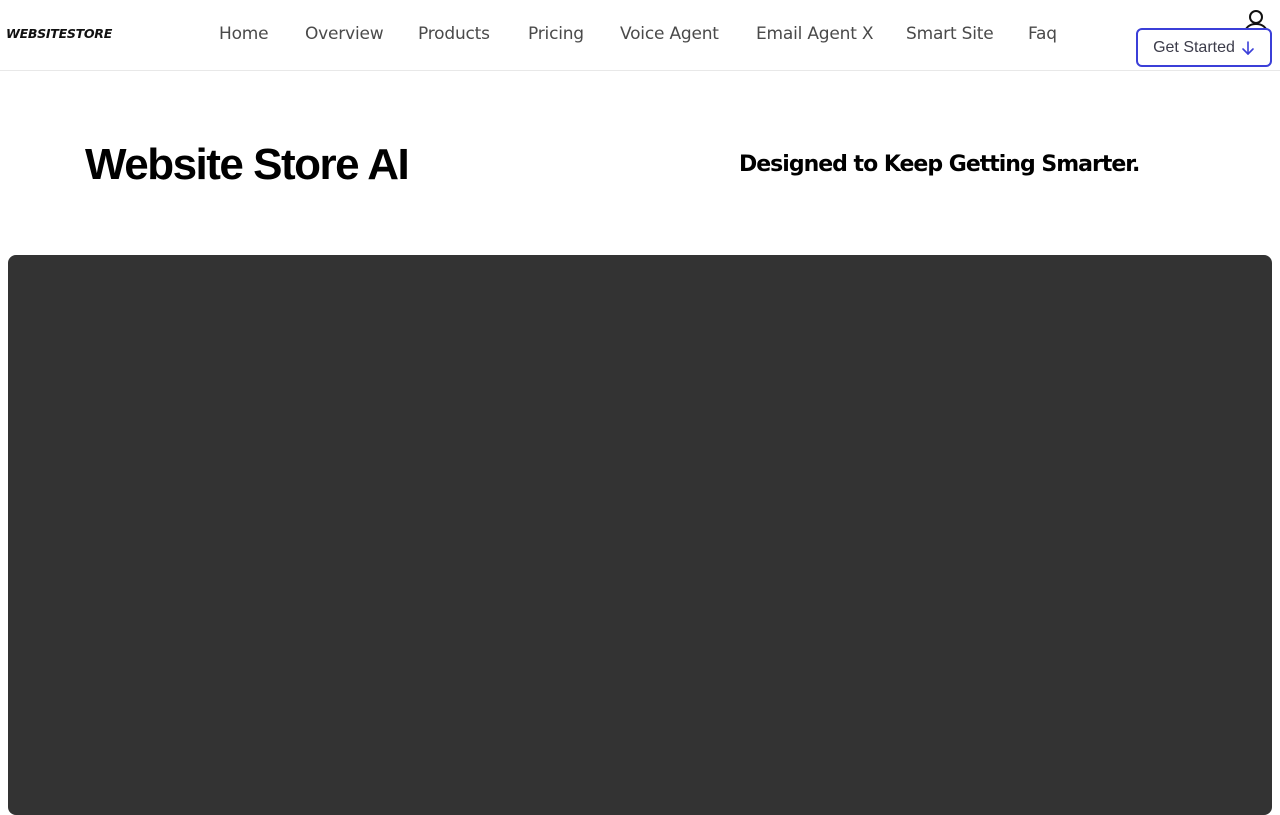 Image resolution: width=1280 pixels, height=815 pixels. What do you see at coordinates (939, 164) in the screenshot?
I see `hero-tagline: Designed to Keep Getting Smarter.` at bounding box center [939, 164].